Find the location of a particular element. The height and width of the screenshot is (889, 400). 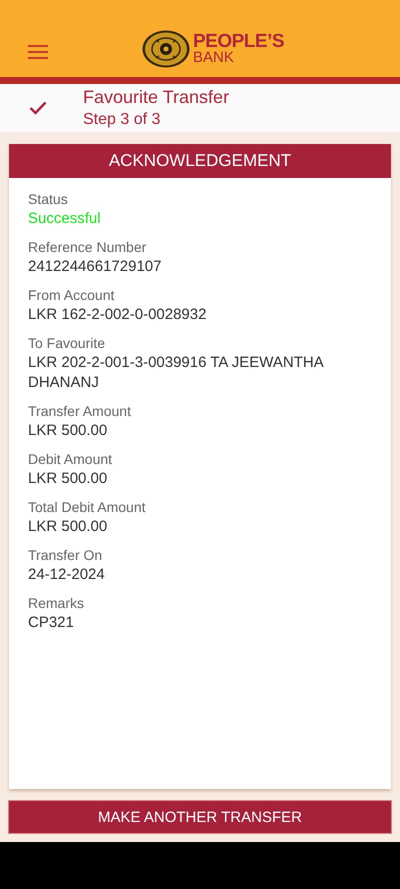

emblem-icon is located at coordinates (166, 49).